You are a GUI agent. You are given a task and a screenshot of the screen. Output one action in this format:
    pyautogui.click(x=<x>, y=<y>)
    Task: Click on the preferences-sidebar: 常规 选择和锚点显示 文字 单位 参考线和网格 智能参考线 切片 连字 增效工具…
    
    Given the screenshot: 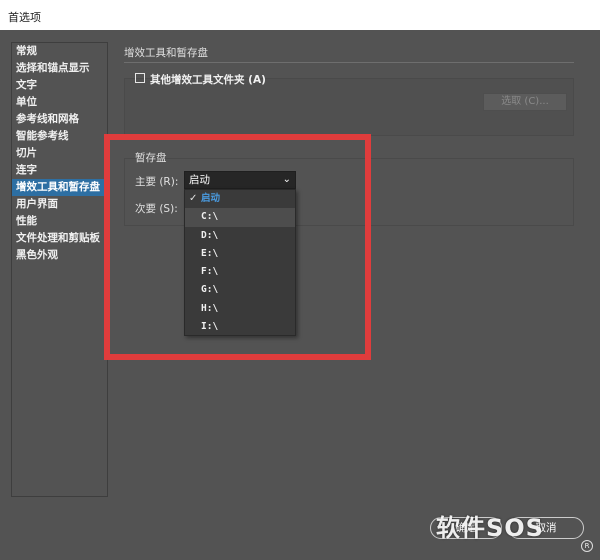 What is the action you would take?
    pyautogui.click(x=59, y=269)
    